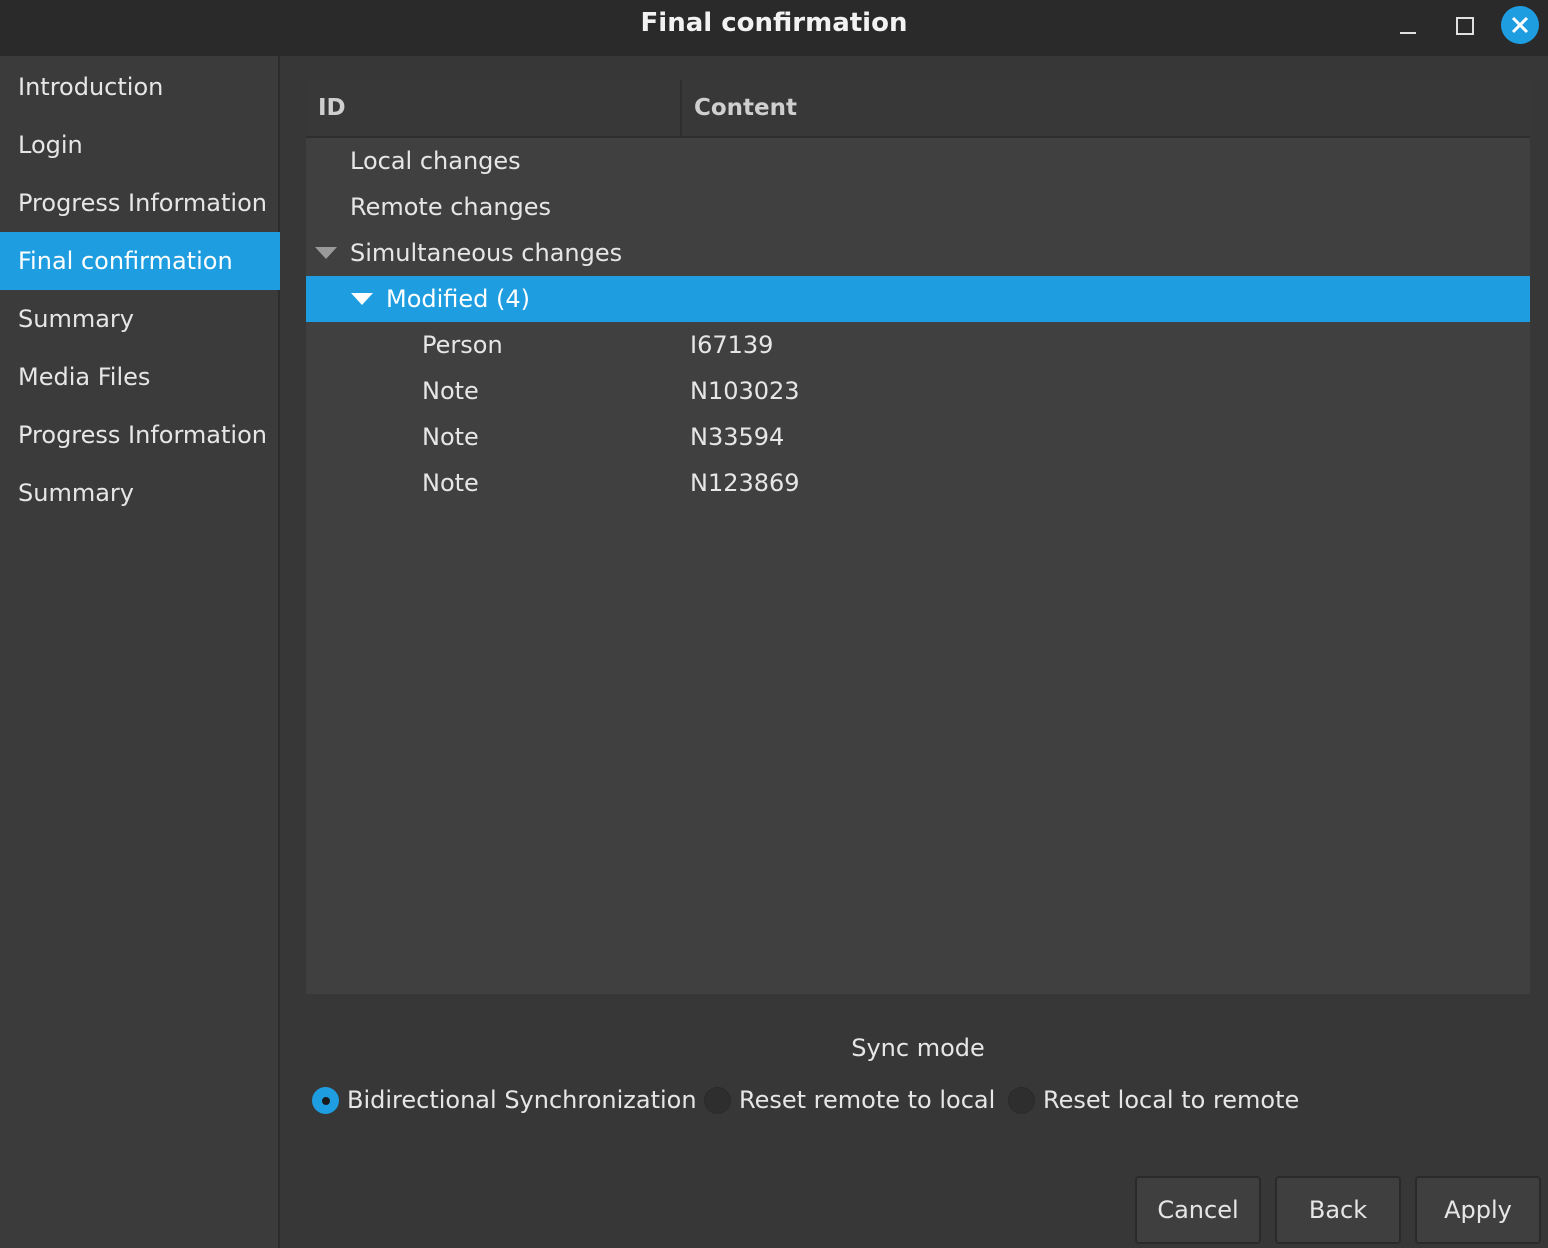  I want to click on tree-row-note: Note N103023, so click(918, 391).